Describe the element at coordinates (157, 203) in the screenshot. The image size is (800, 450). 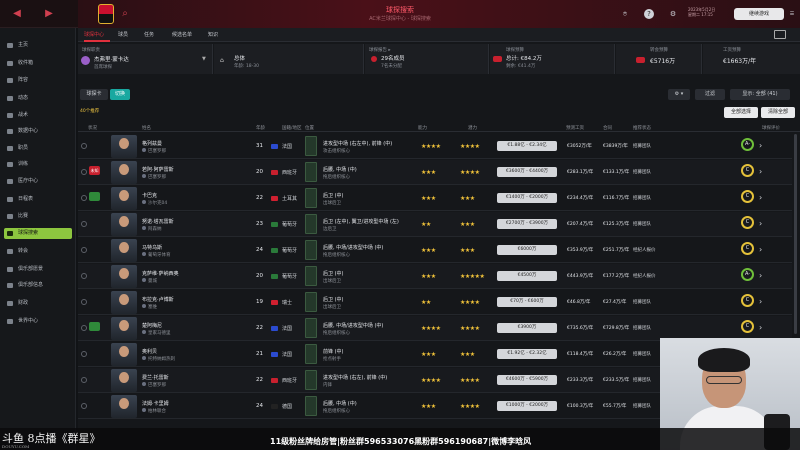
I see `player-club: 沙尔克04` at that location.